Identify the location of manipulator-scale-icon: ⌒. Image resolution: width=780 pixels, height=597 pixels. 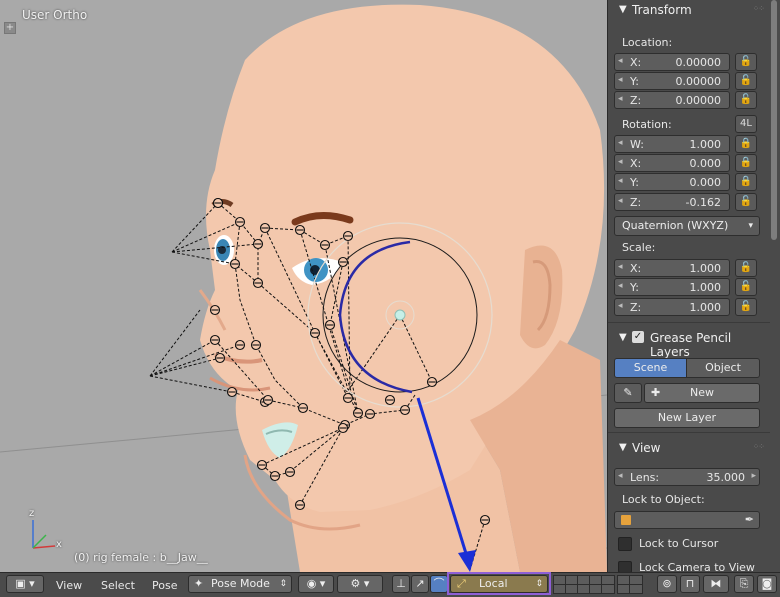
(439, 584).